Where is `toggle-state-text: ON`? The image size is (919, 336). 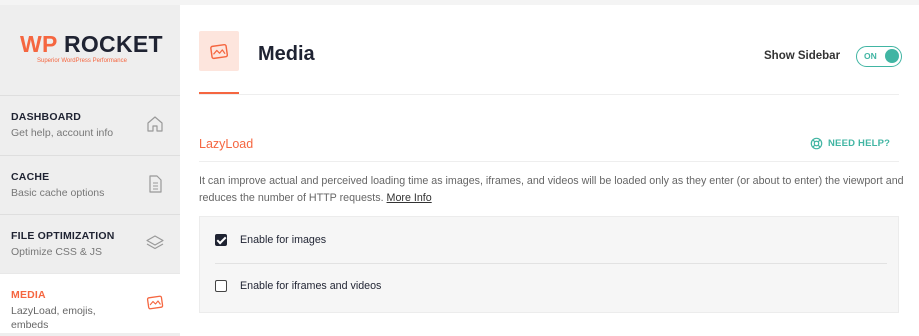
toggle-state-text: ON is located at coordinates (870, 56).